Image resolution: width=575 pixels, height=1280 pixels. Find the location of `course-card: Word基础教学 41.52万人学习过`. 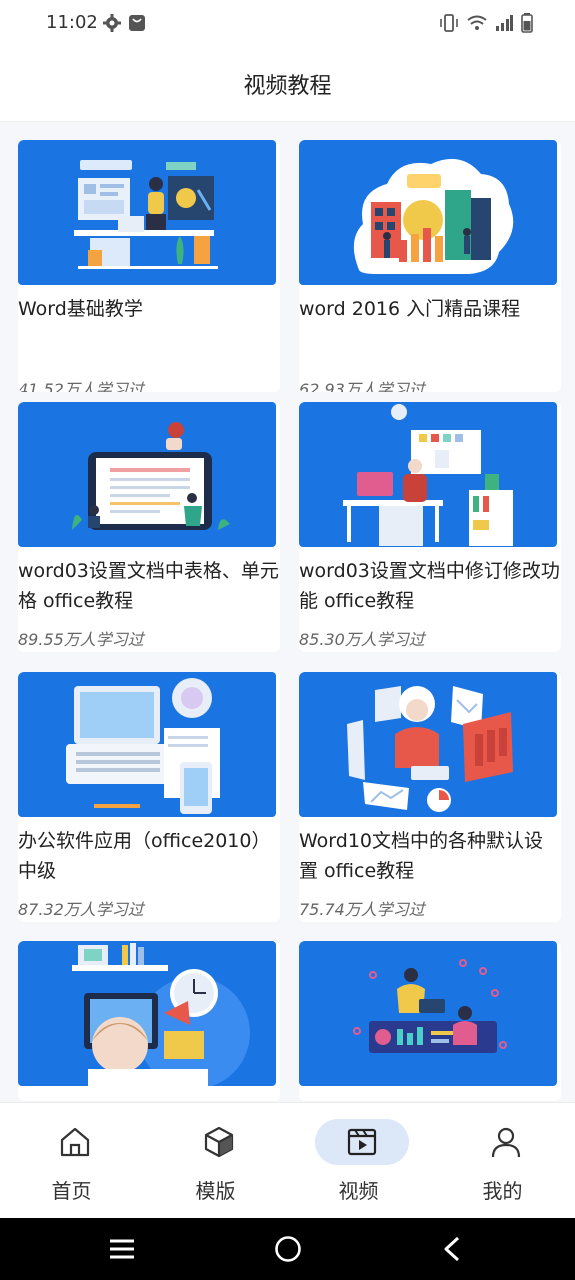

course-card: Word基础教学 41.52万人学习过 is located at coordinates (149, 266).